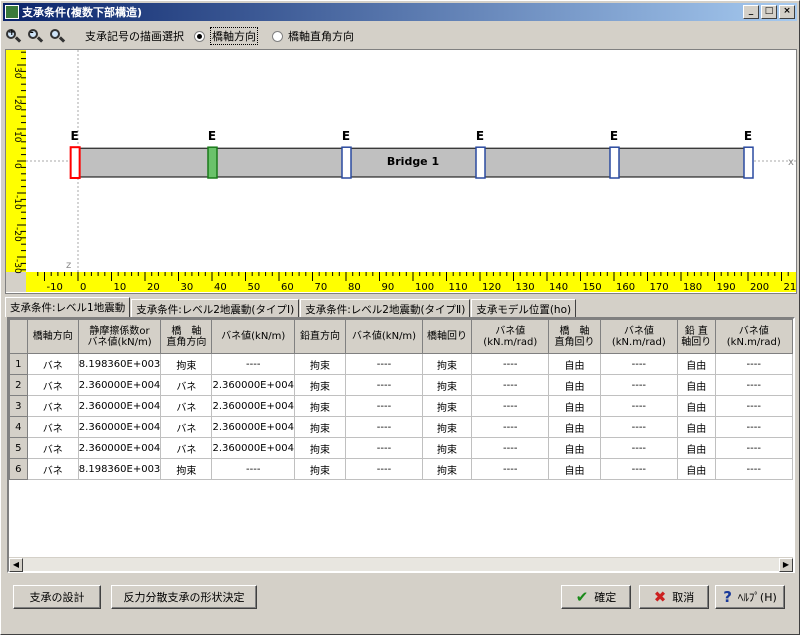 The image size is (800, 635). What do you see at coordinates (787, 12) in the screenshot?
I see `close-button: ×` at bounding box center [787, 12].